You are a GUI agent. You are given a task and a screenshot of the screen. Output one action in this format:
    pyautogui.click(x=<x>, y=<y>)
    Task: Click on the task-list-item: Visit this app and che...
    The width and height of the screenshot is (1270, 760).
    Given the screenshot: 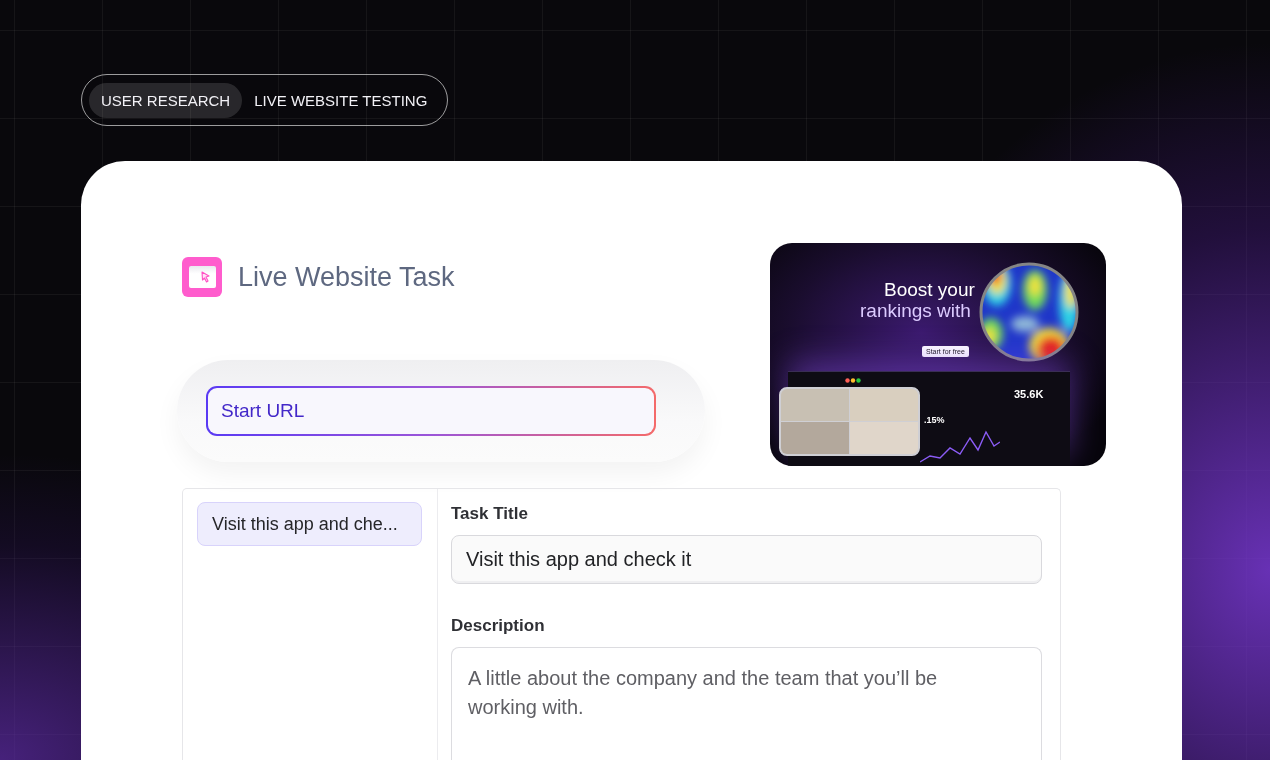 What is the action you would take?
    pyautogui.click(x=309, y=524)
    